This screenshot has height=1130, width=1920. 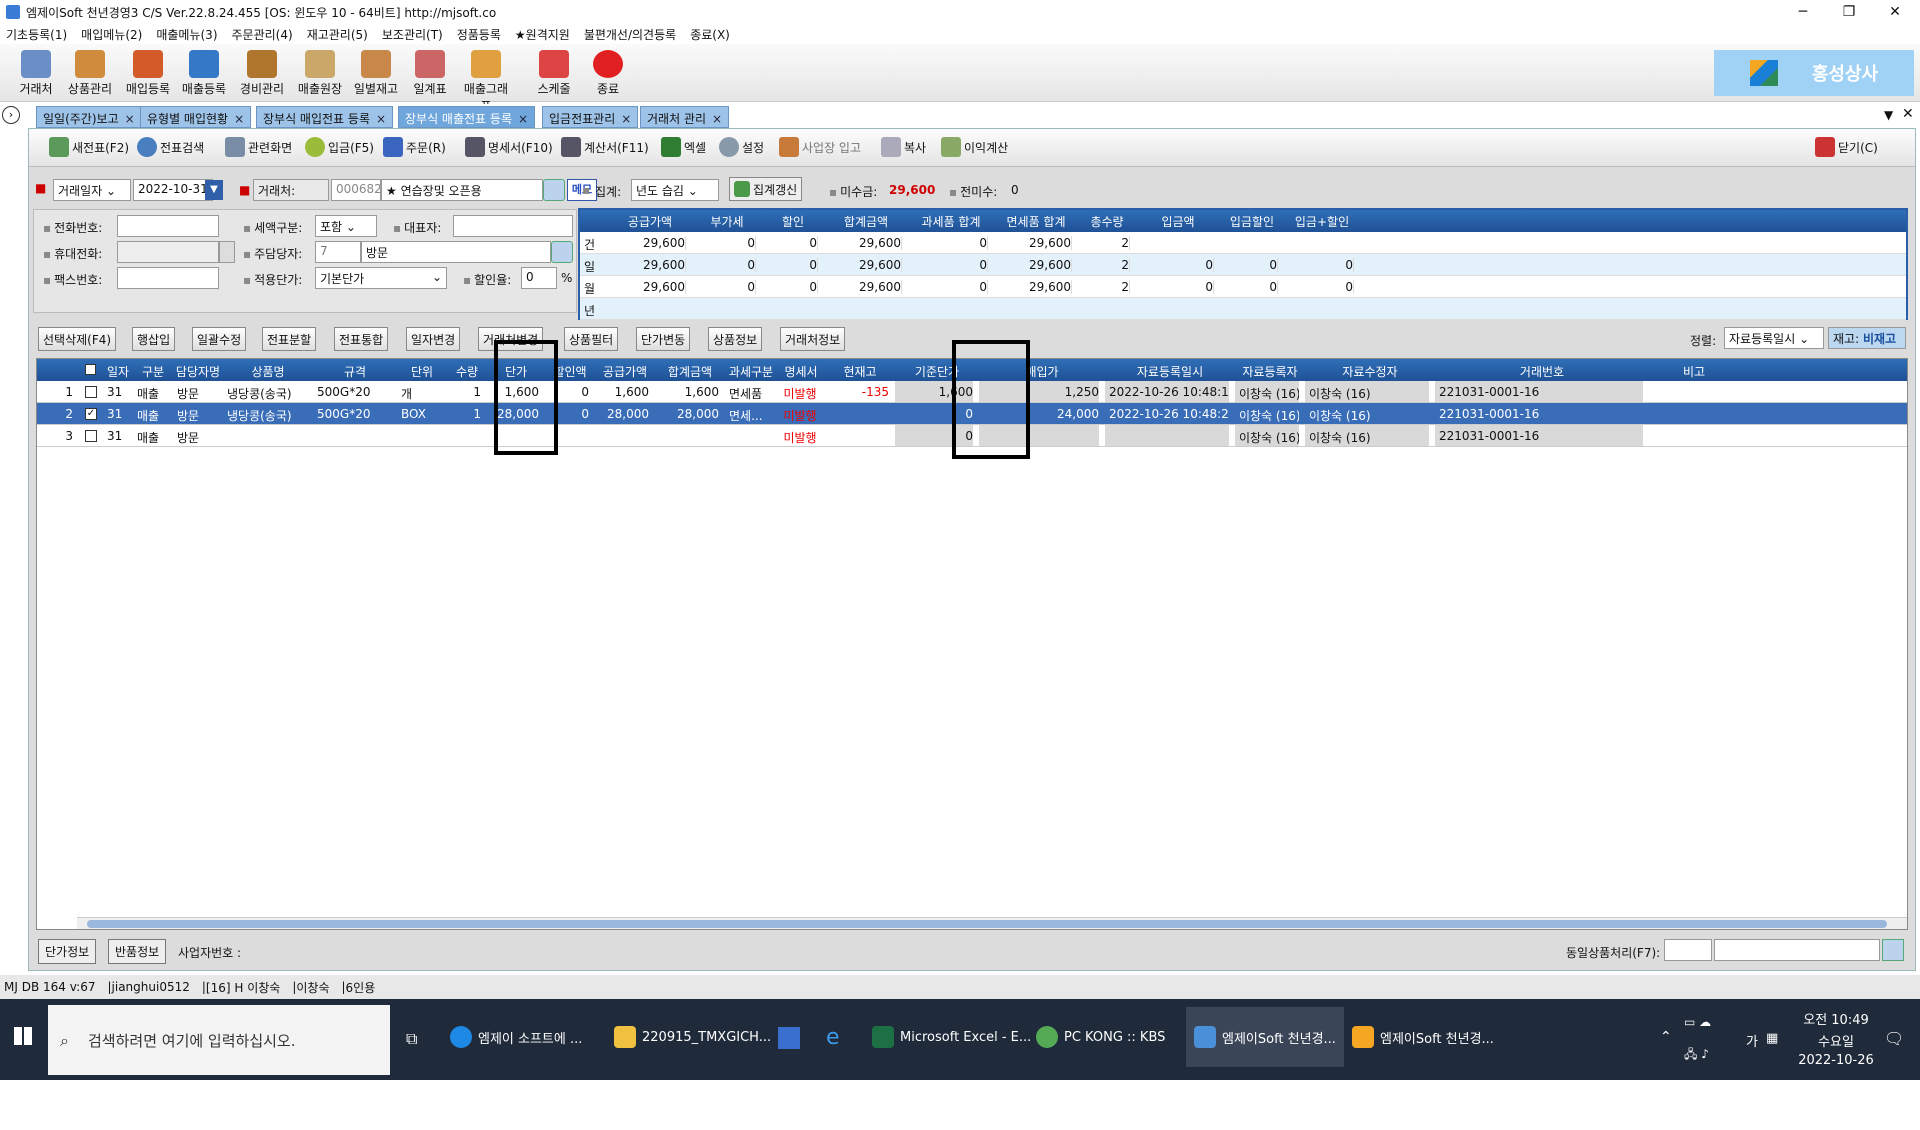 What do you see at coordinates (154, 339) in the screenshot?
I see `insert-row-button: 행삽입` at bounding box center [154, 339].